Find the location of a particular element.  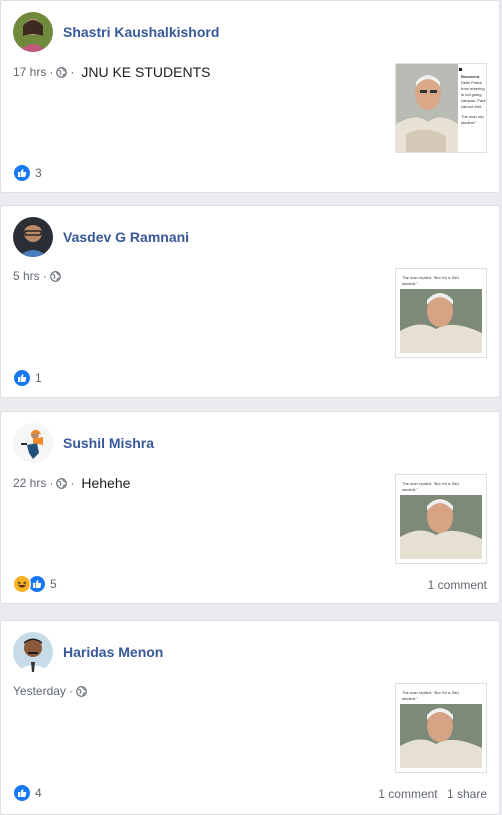

reactions-summary: 1 is located at coordinates (27, 378).